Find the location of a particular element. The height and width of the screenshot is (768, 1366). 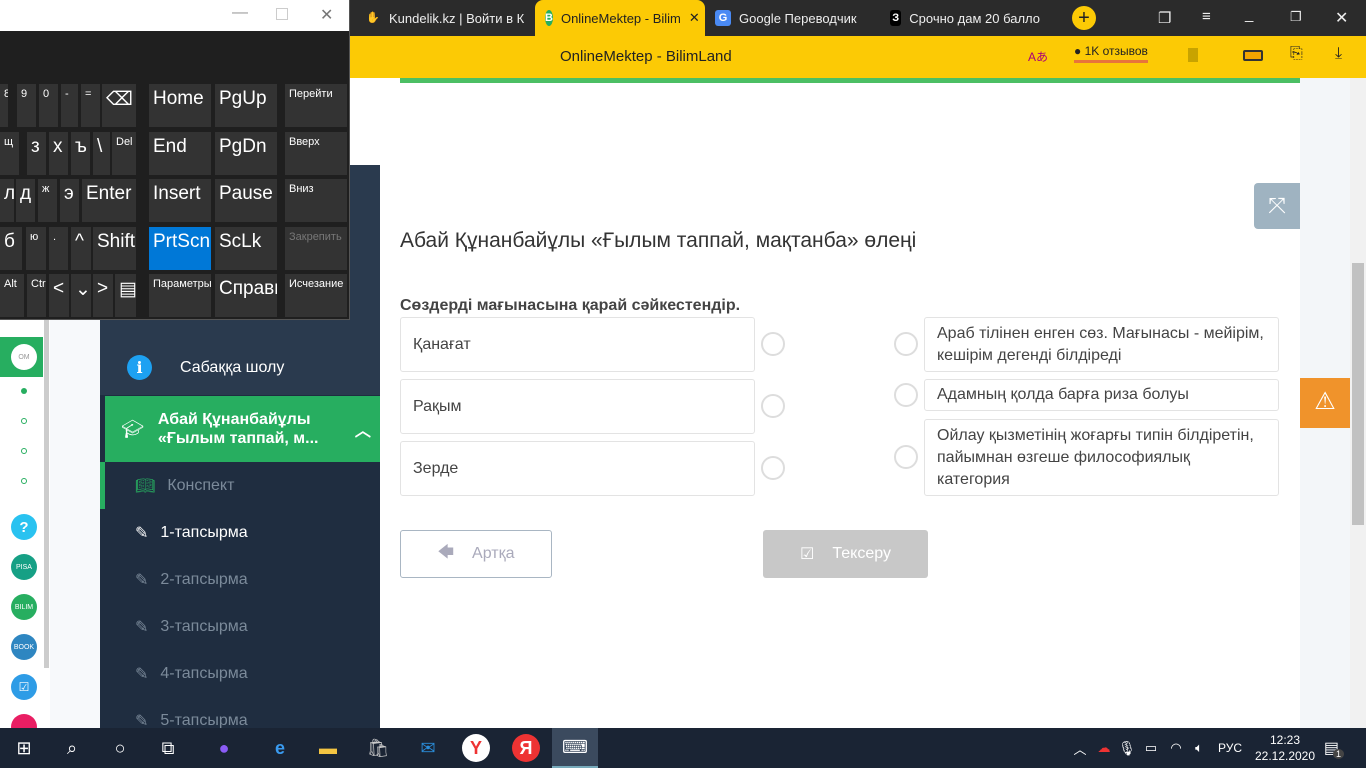

key: - is located at coordinates (69, 105).